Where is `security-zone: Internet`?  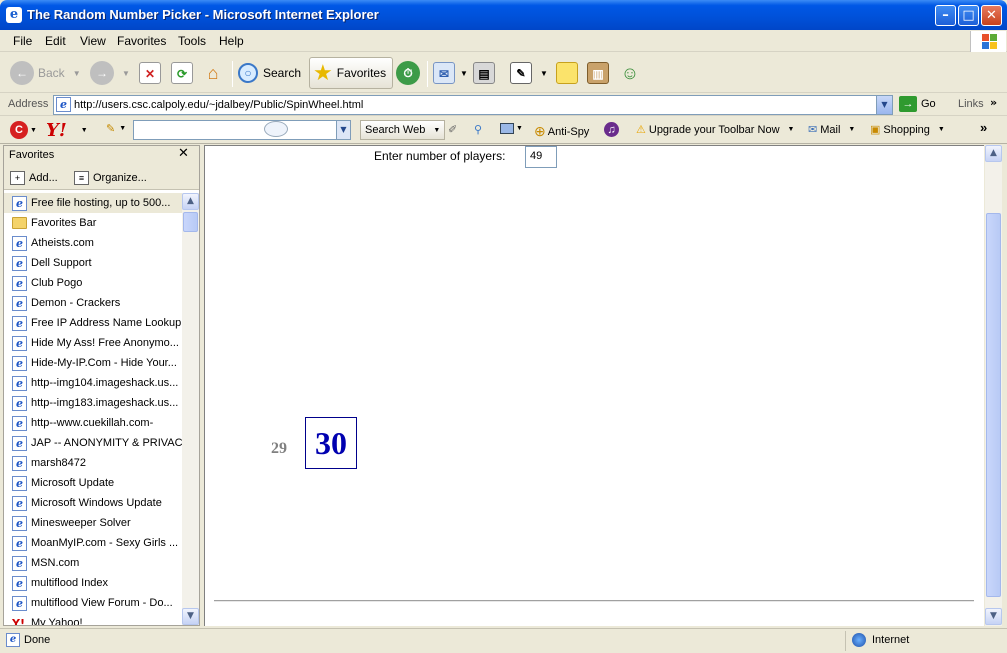
security-zone: Internet is located at coordinates (880, 640).